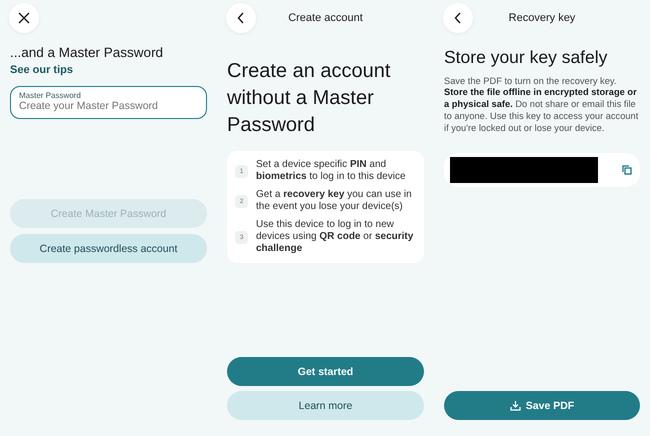 The width and height of the screenshot is (650, 436). What do you see at coordinates (334, 201) in the screenshot?
I see `step-text: Get a recovery key you can use in the event you lose your device(s)` at bounding box center [334, 201].